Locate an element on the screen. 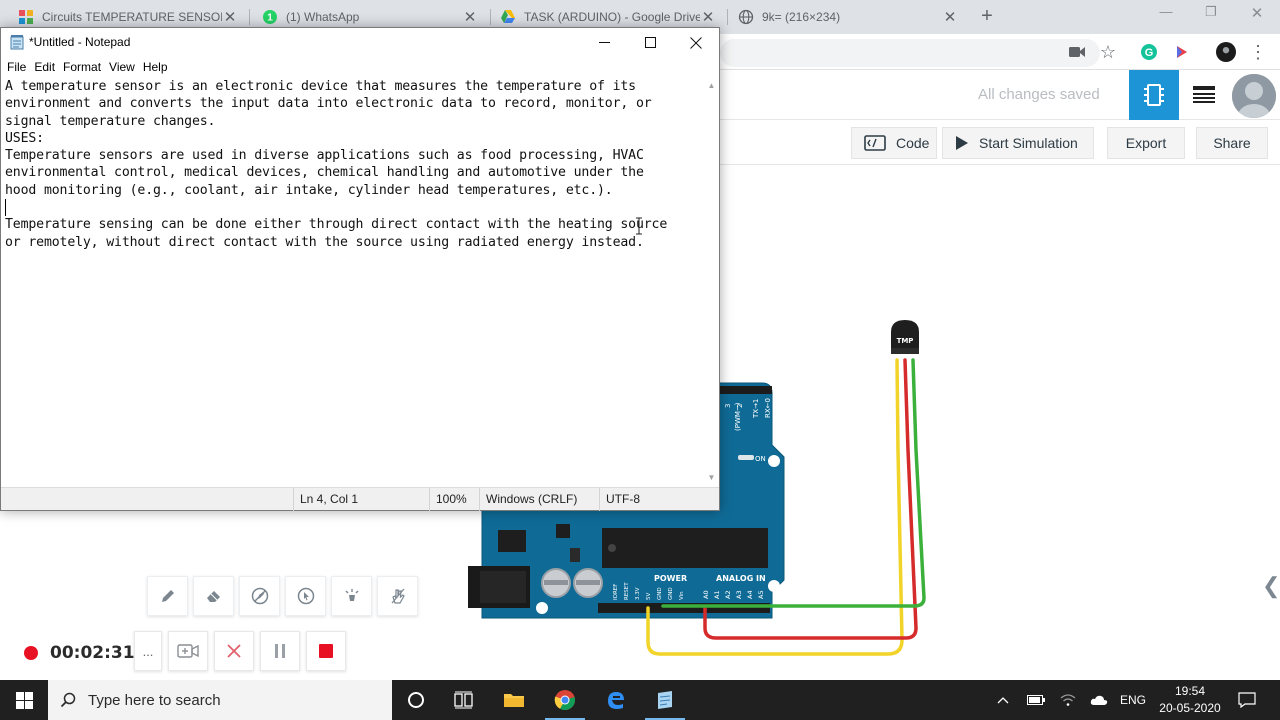  show-hidden-icons-chevron-icon is located at coordinates (1003, 700).